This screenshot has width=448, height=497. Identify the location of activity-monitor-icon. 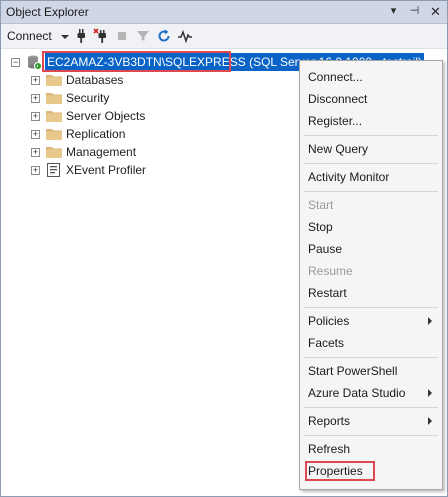
(185, 36).